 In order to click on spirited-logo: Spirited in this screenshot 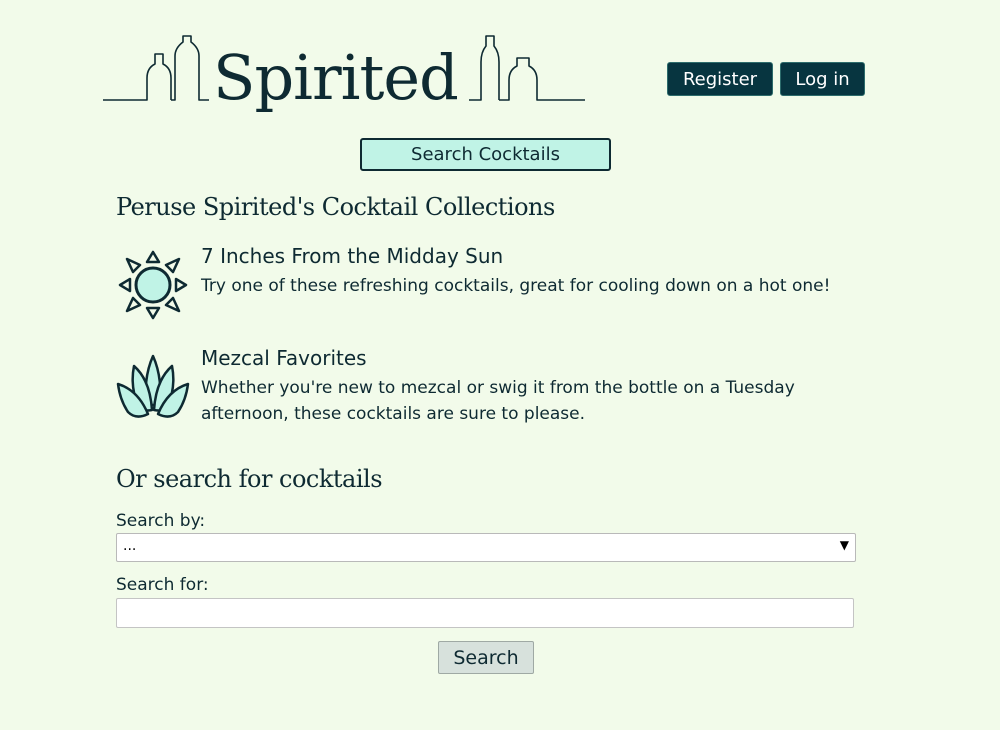, I will do `click(345, 79)`.